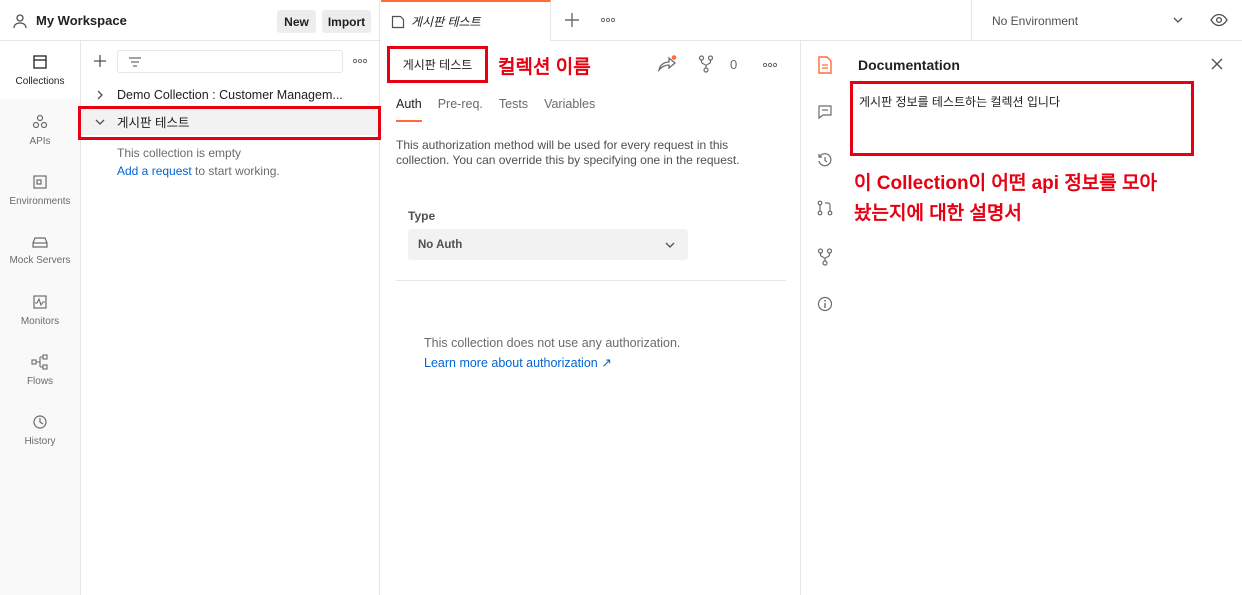  What do you see at coordinates (1044, 199) in the screenshot?
I see `annotation-documentation: 이 Collection이 어떤 api 정보를 모아 놨는지에 대한 설명서` at bounding box center [1044, 199].